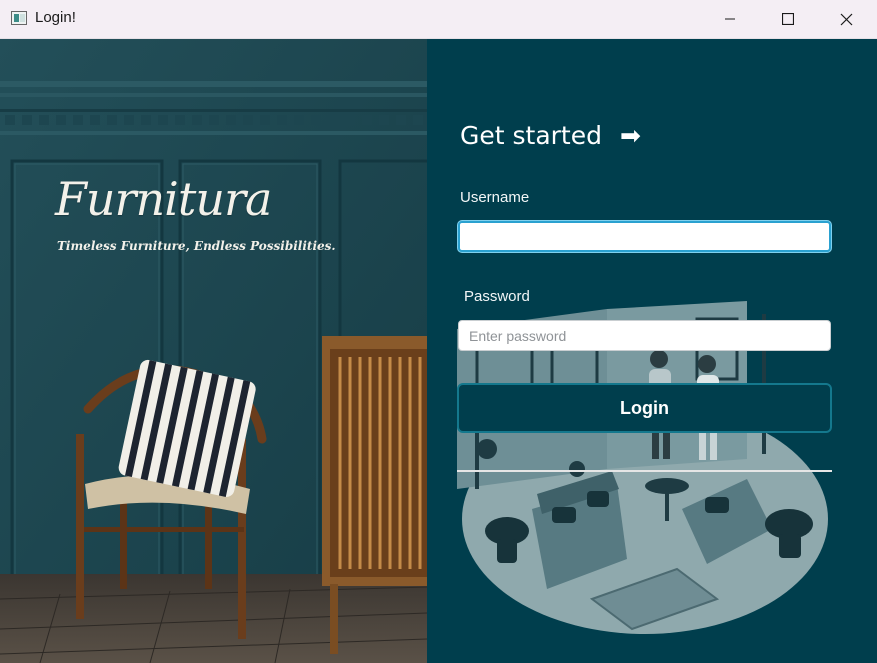 The height and width of the screenshot is (663, 877). I want to click on minimize-icon, so click(730, 19).